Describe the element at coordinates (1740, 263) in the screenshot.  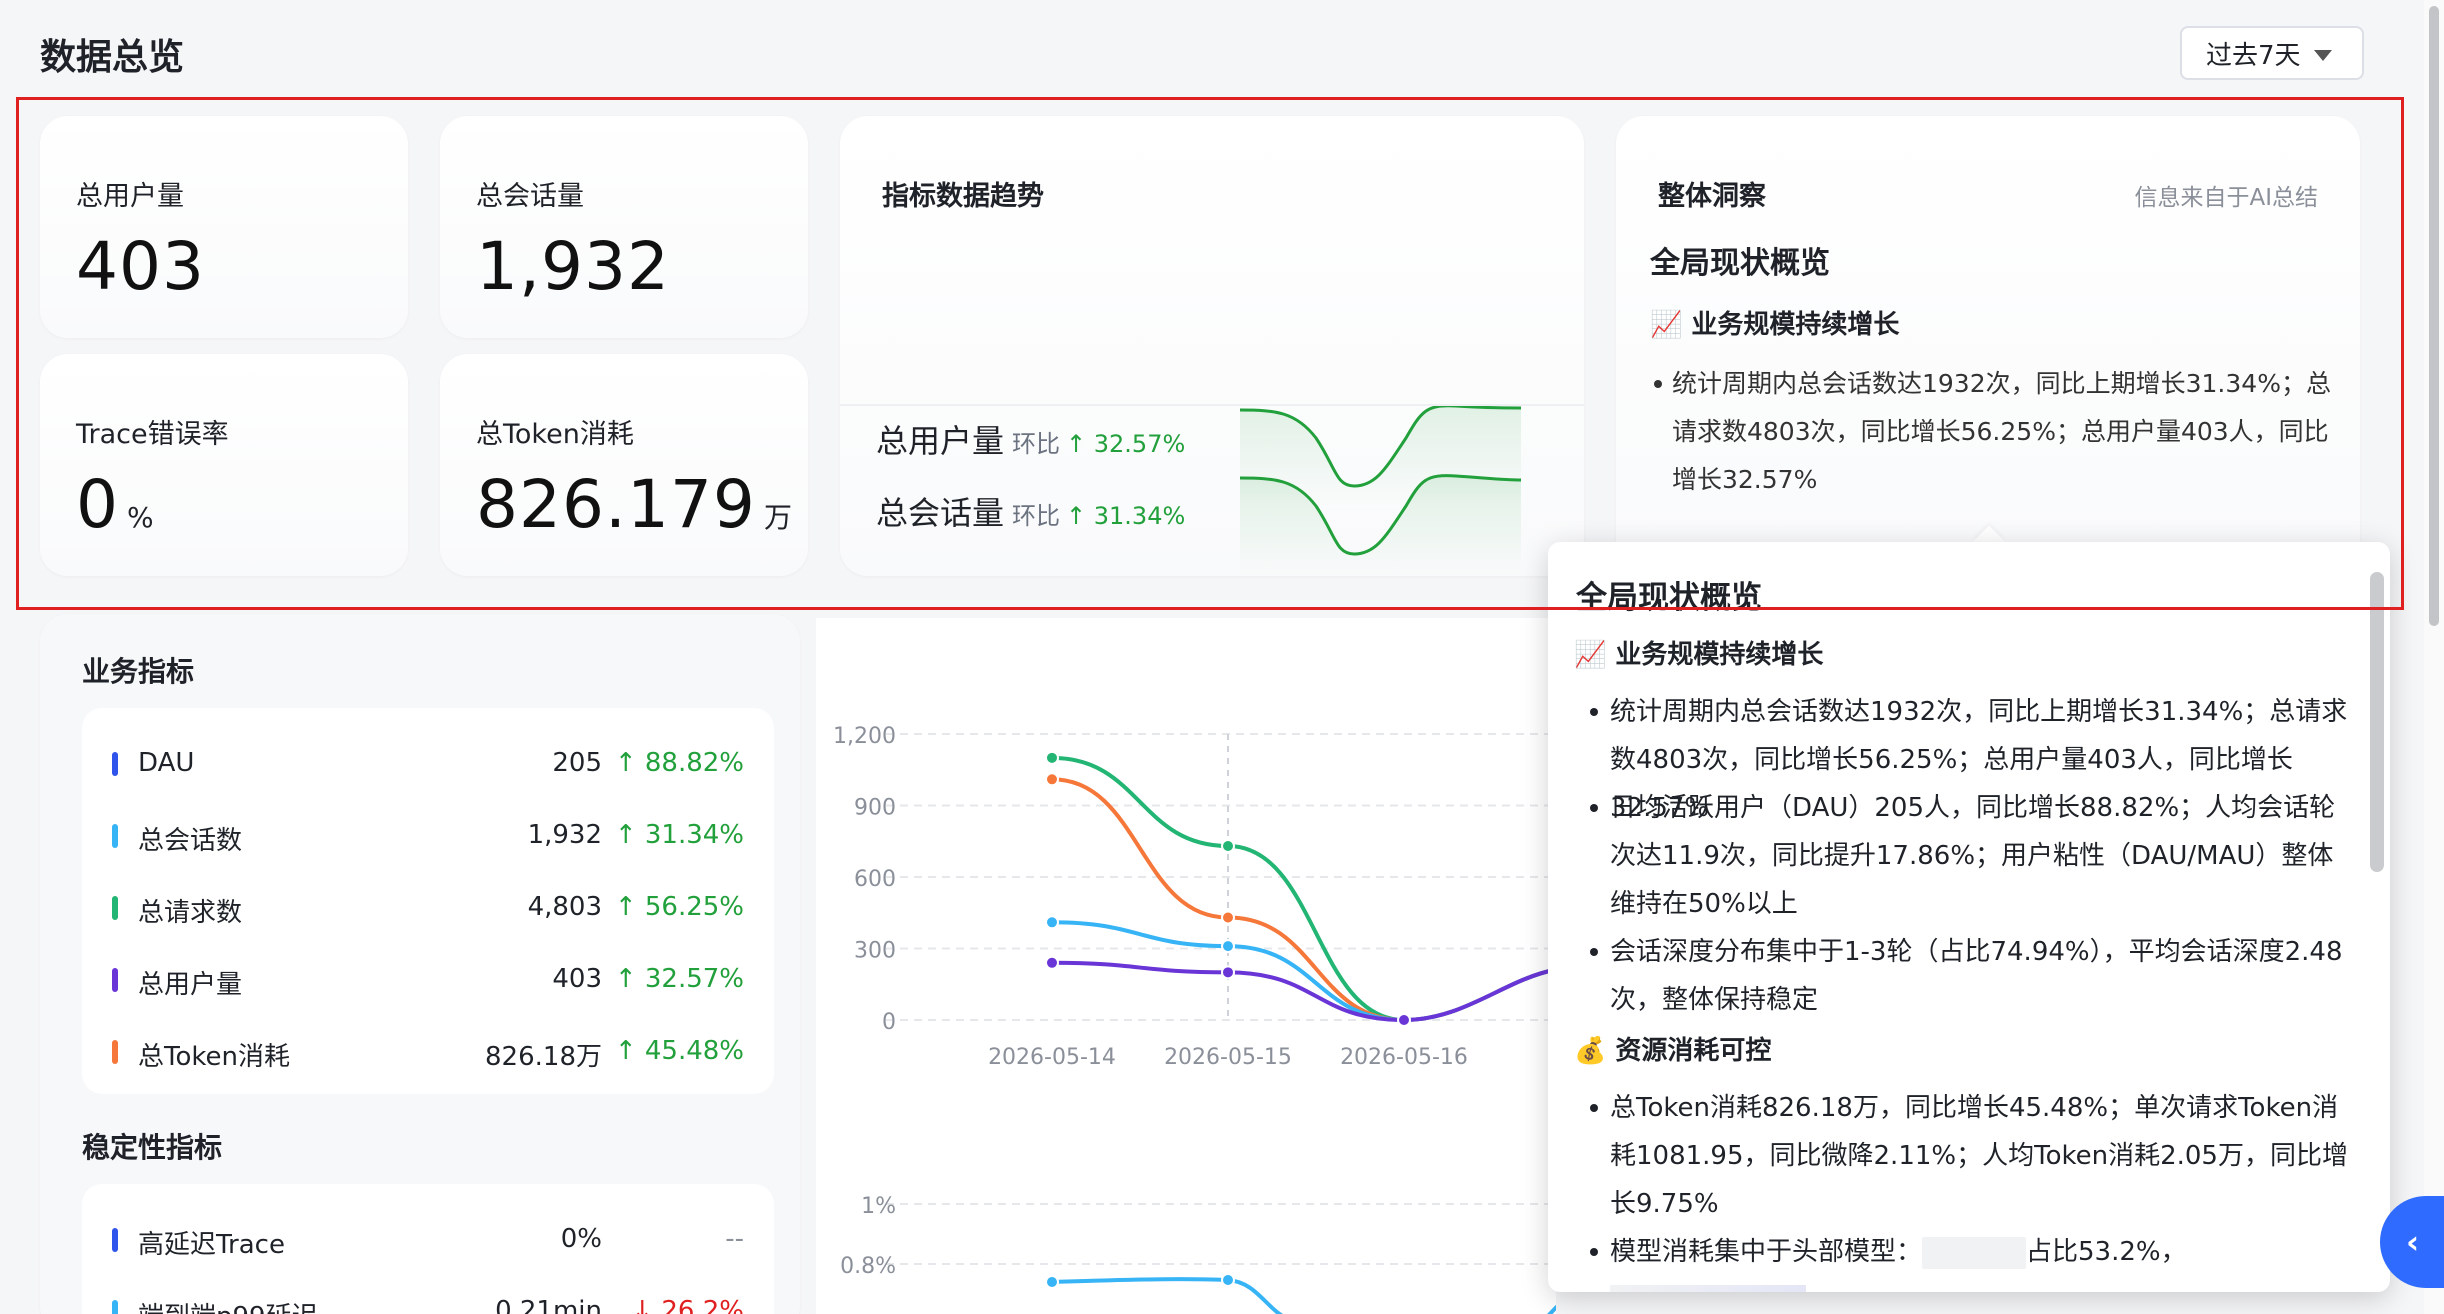
I see `insight-heading: 全局现状概览` at that location.